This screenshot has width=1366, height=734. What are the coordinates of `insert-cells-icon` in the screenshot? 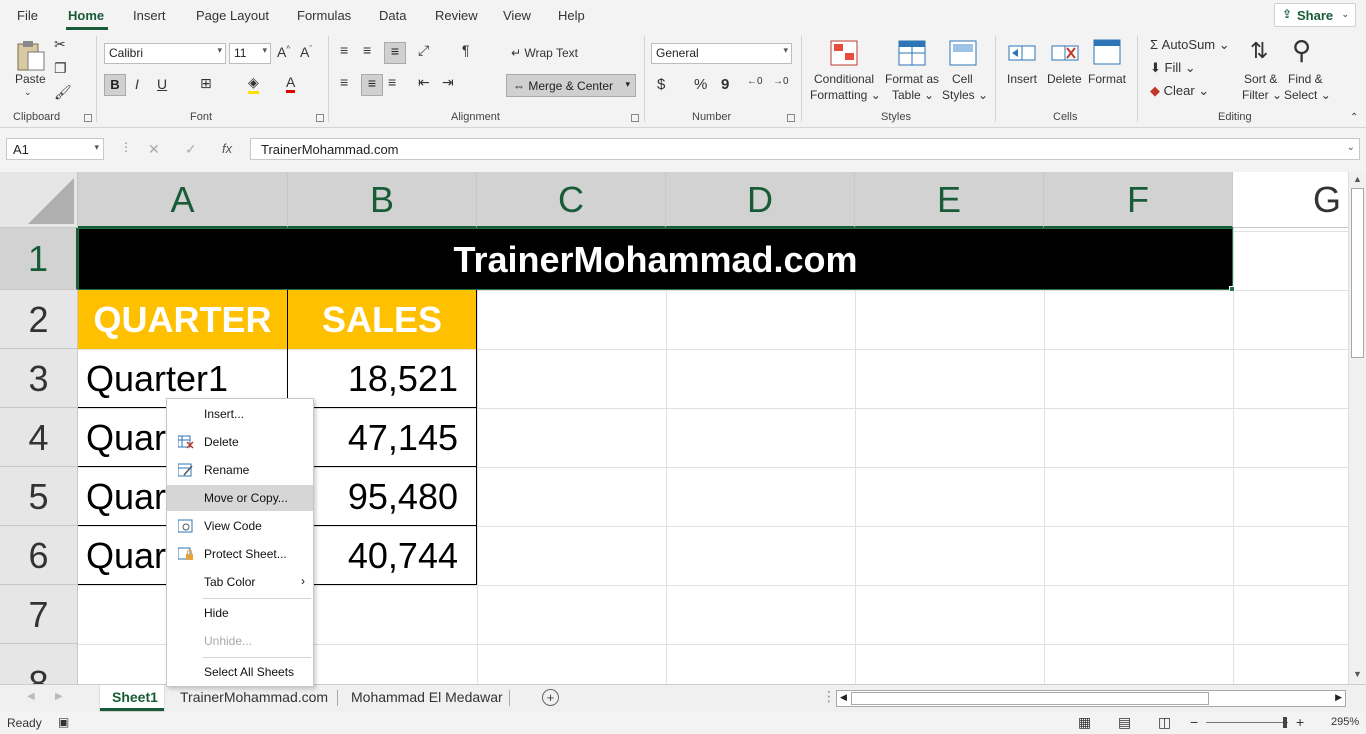 It's located at (1022, 53).